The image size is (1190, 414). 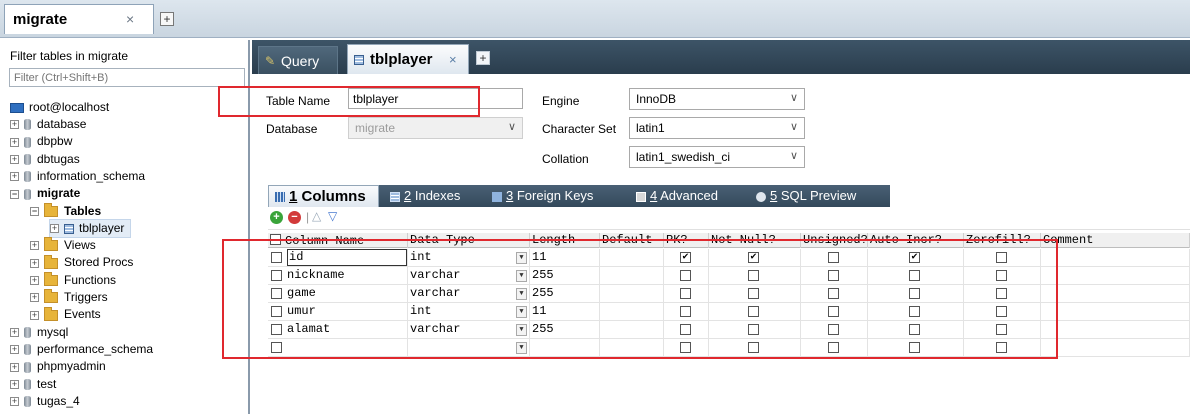 What do you see at coordinates (95, 348) in the screenshot?
I see `tree-item-label: performance_schema` at bounding box center [95, 348].